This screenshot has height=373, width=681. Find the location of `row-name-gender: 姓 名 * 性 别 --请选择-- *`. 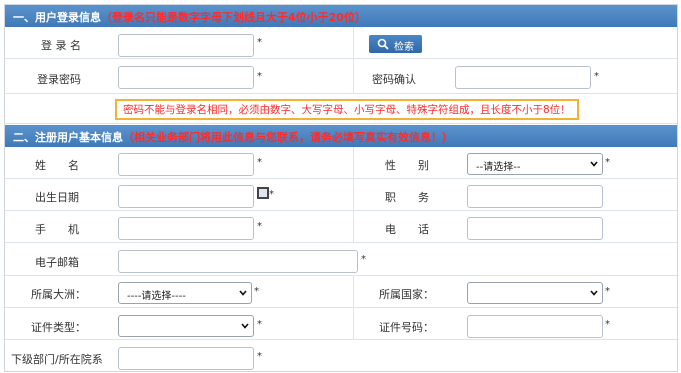

row-name-gender: 姓 名 * 性 别 --请选择-- * is located at coordinates (341, 163).